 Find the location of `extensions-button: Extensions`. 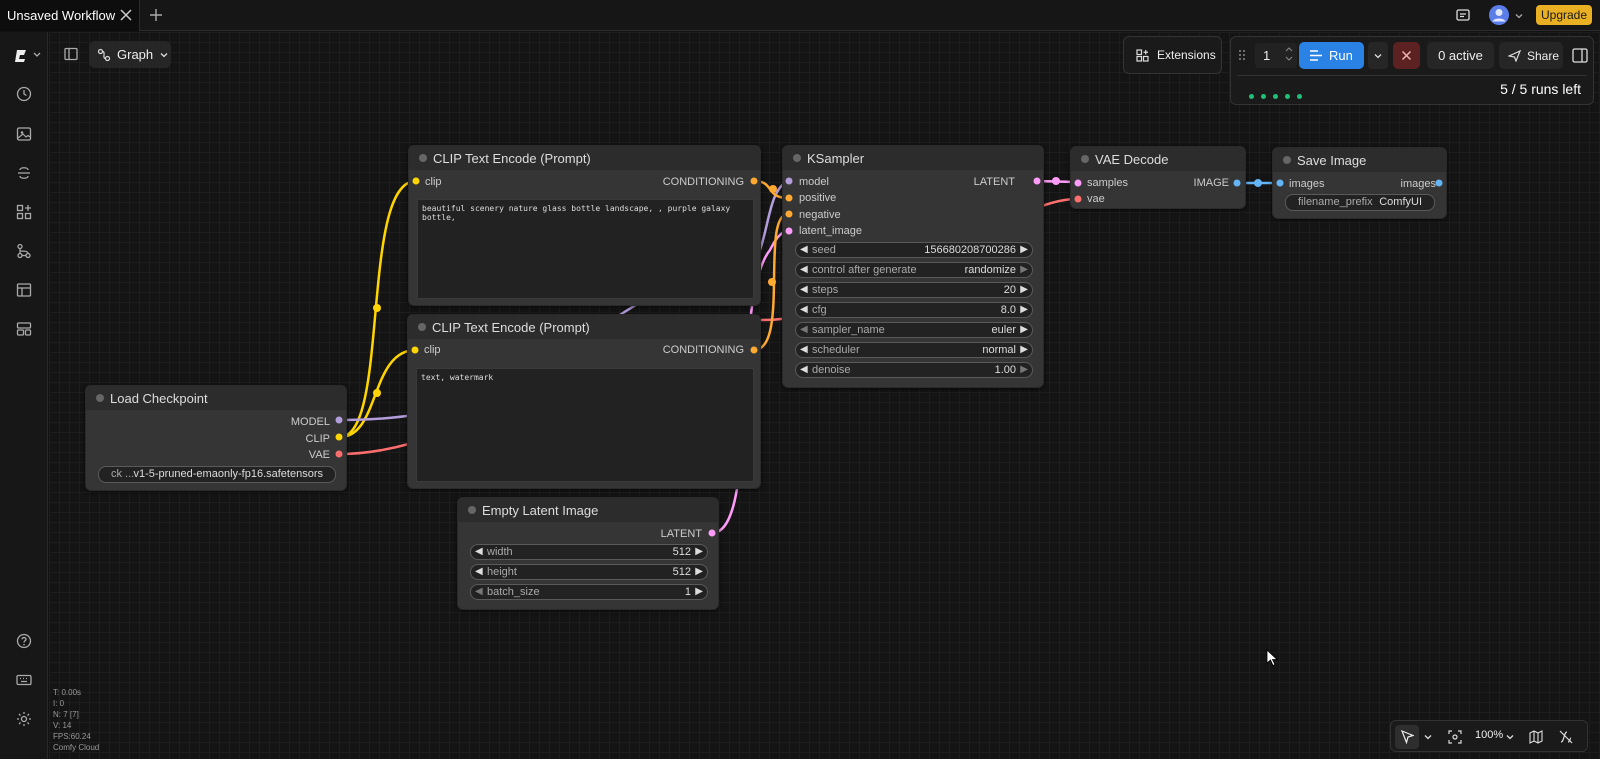

extensions-button: Extensions is located at coordinates (1172, 55).